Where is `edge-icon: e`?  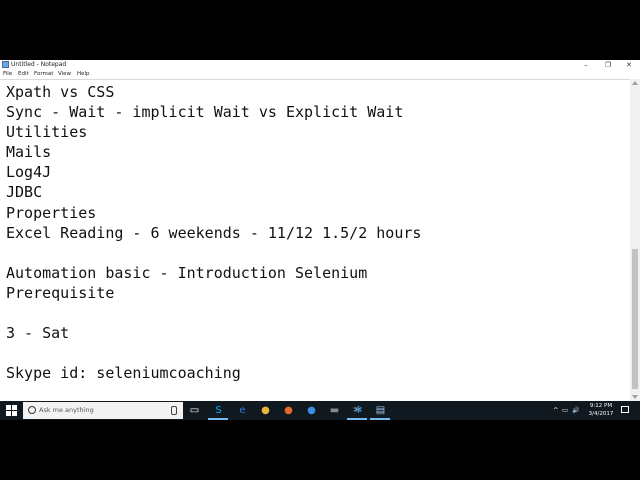
edge-icon: e is located at coordinates (242, 410).